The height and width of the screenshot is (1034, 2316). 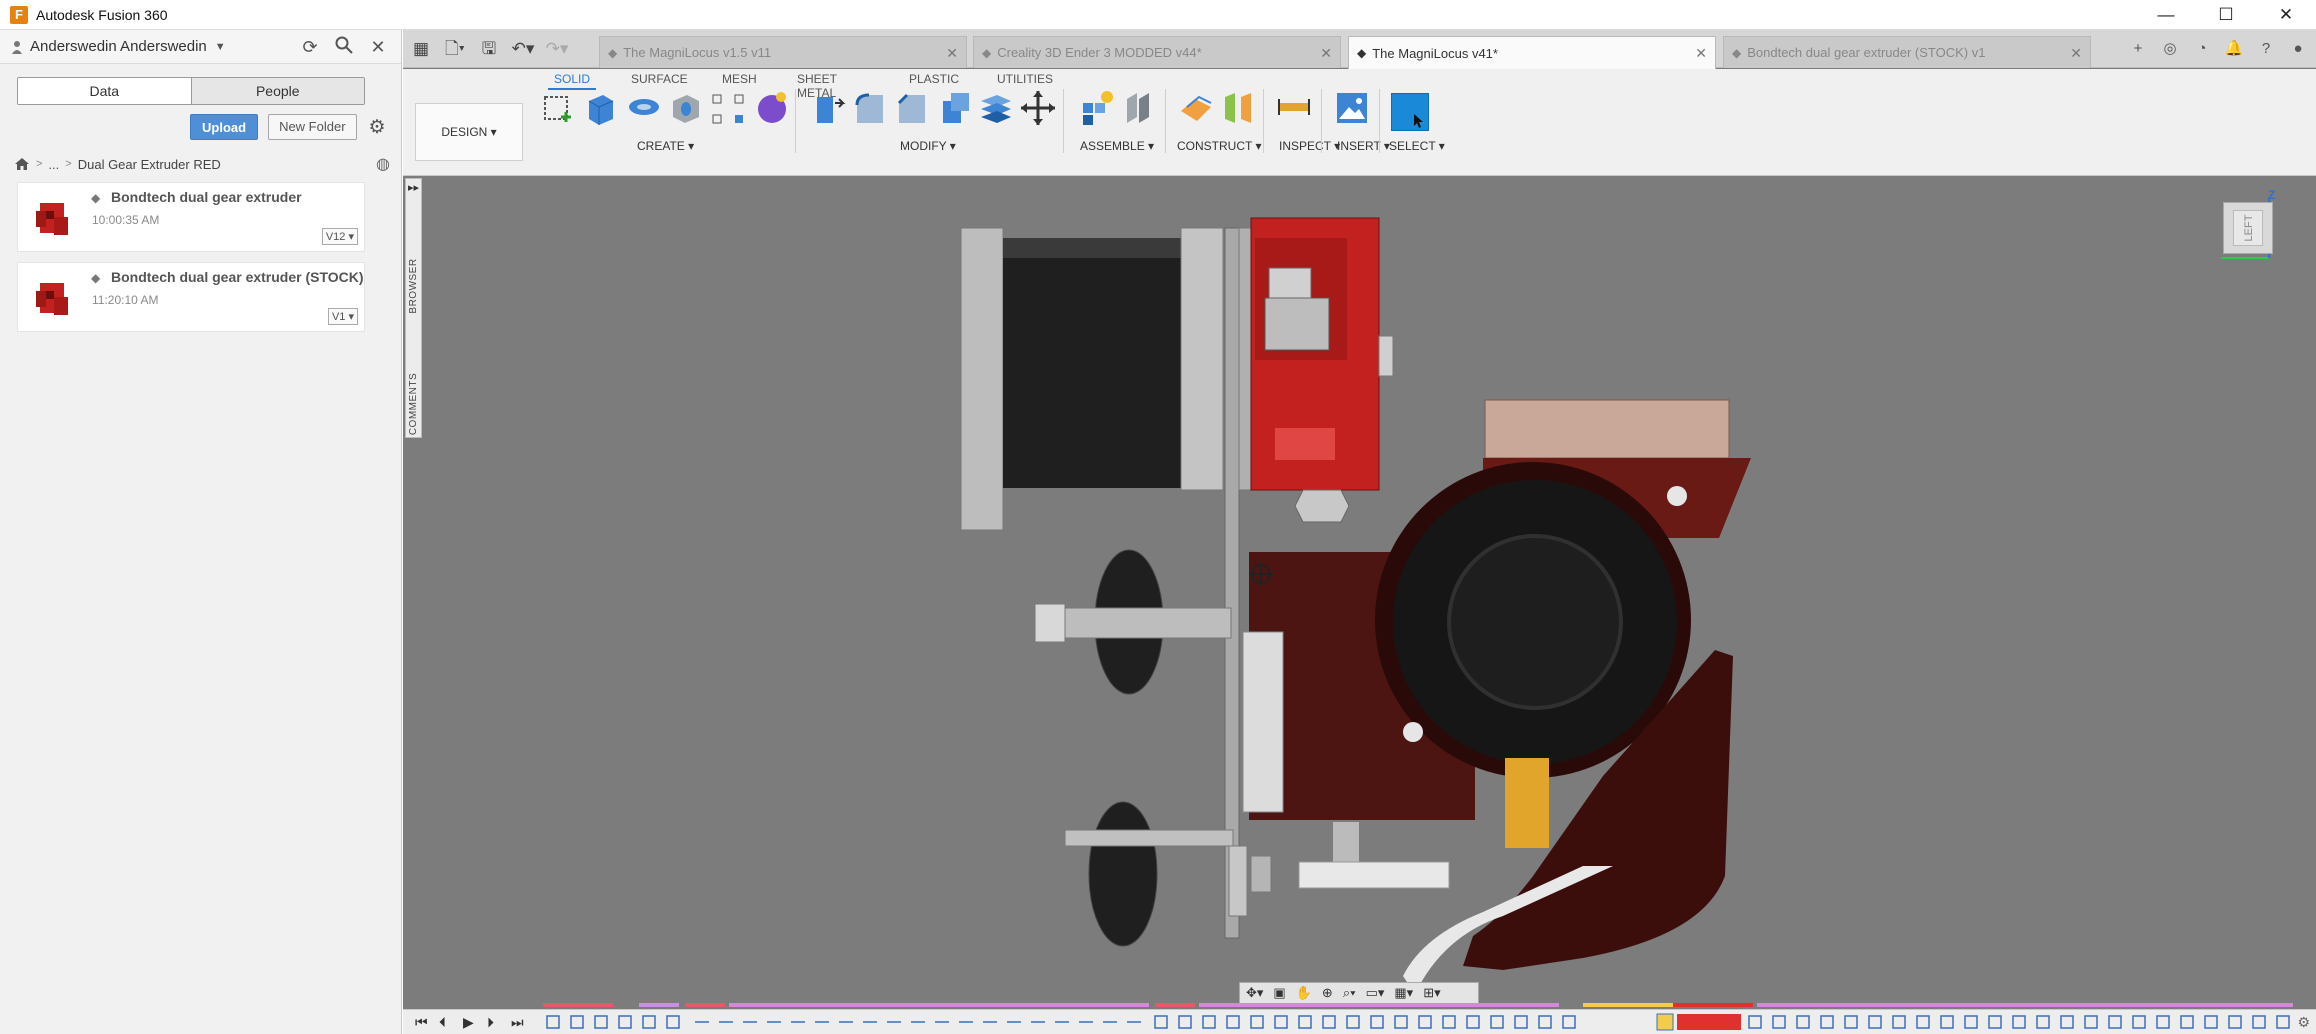 What do you see at coordinates (1327, 993) in the screenshot?
I see `zoom-icon: ⊕` at bounding box center [1327, 993].